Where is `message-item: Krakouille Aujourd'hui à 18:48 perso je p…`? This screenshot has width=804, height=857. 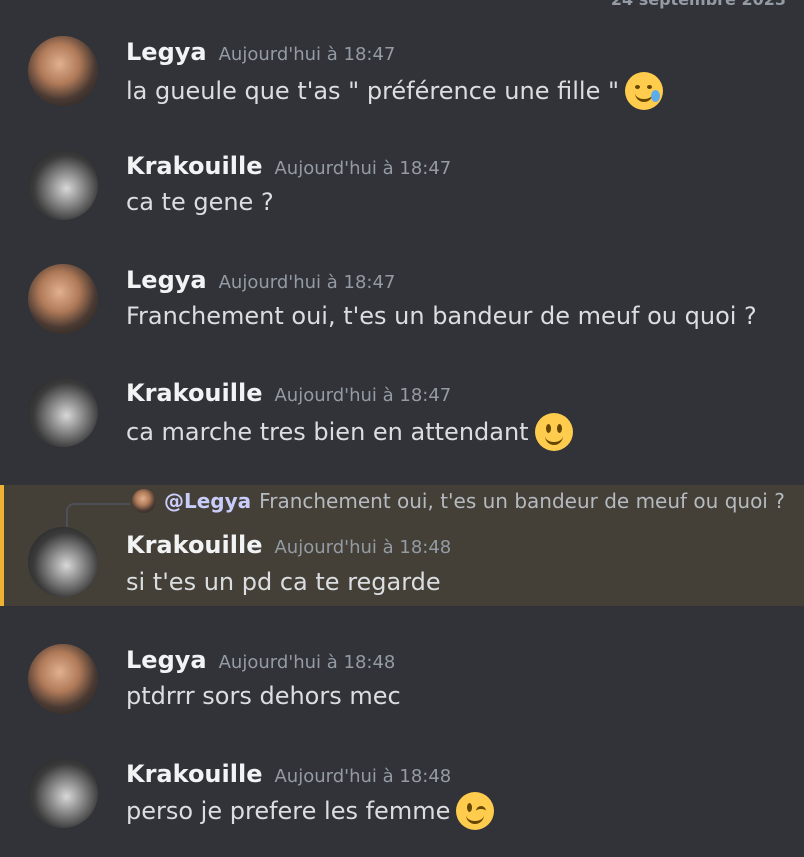
message-item: Krakouille Aujourd'hui à 18:48 perso je p… is located at coordinates (402, 802).